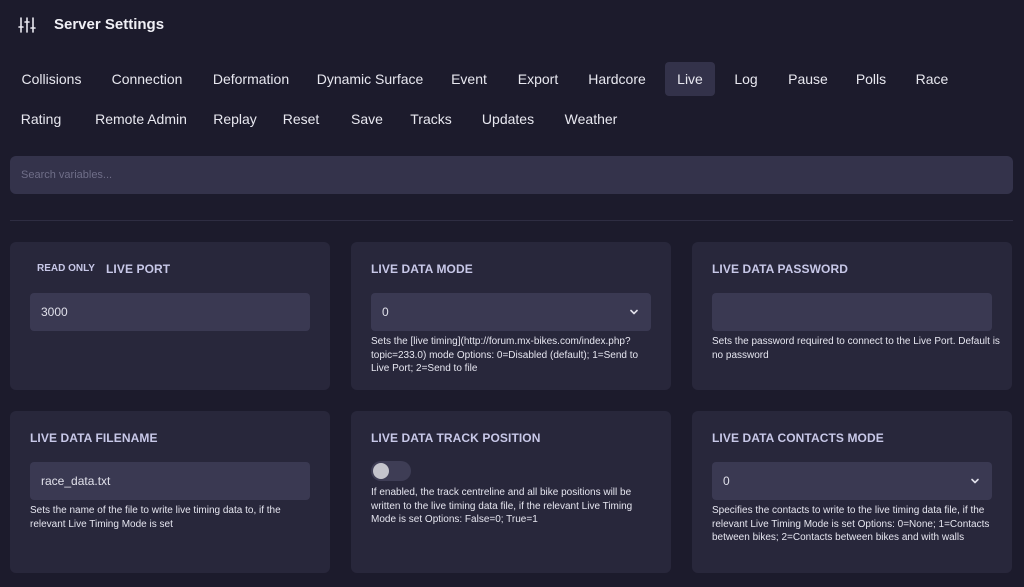 Image resolution: width=1024 pixels, height=587 pixels. Describe the element at coordinates (391, 471) in the screenshot. I see `live-data-track-position-toggle` at that location.